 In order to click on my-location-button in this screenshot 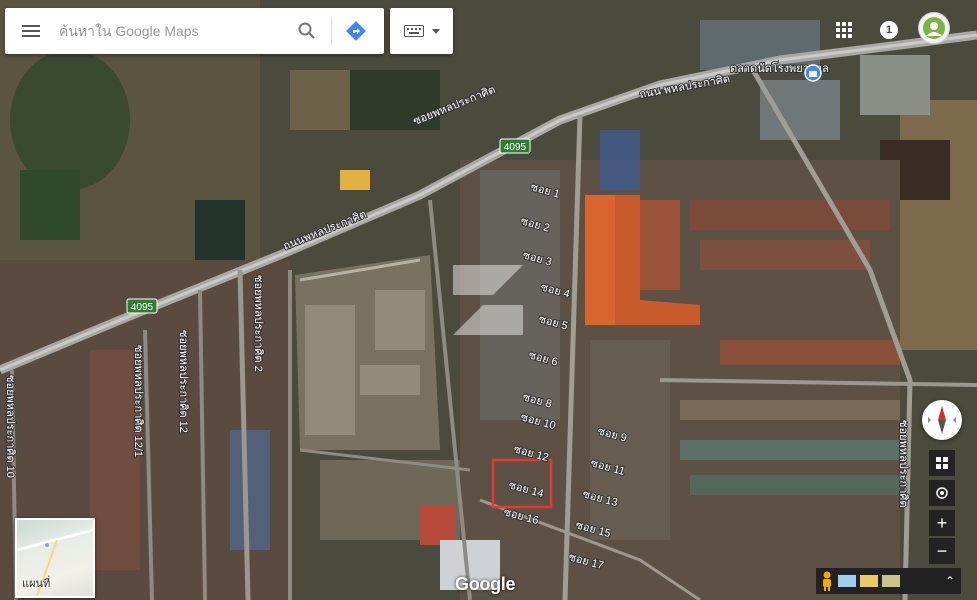, I will do `click(942, 493)`.